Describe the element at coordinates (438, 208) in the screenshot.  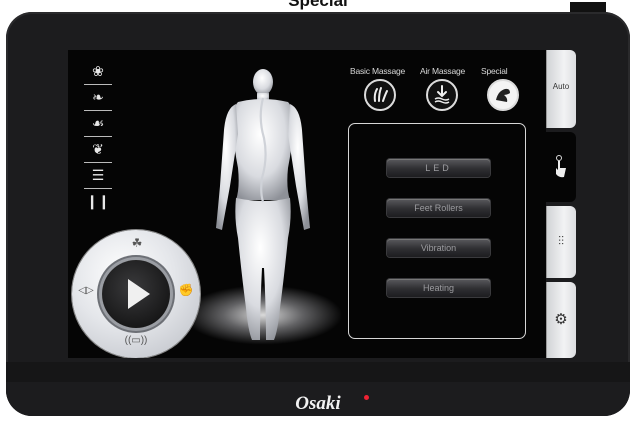
I see `feet-rollers-button: Feet Rollers` at that location.